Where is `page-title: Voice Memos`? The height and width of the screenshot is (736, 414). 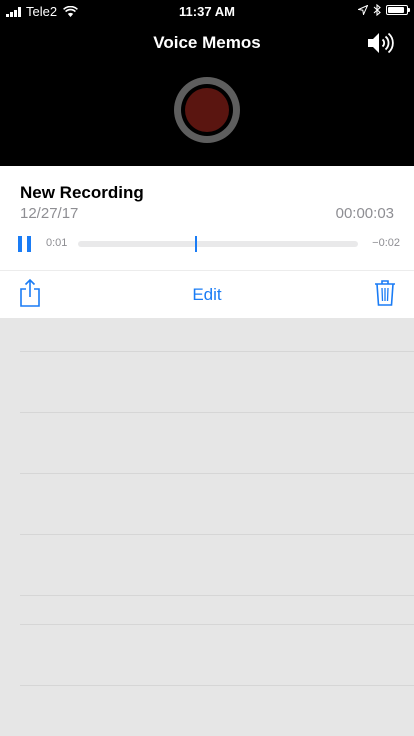
page-title: Voice Memos is located at coordinates (207, 42).